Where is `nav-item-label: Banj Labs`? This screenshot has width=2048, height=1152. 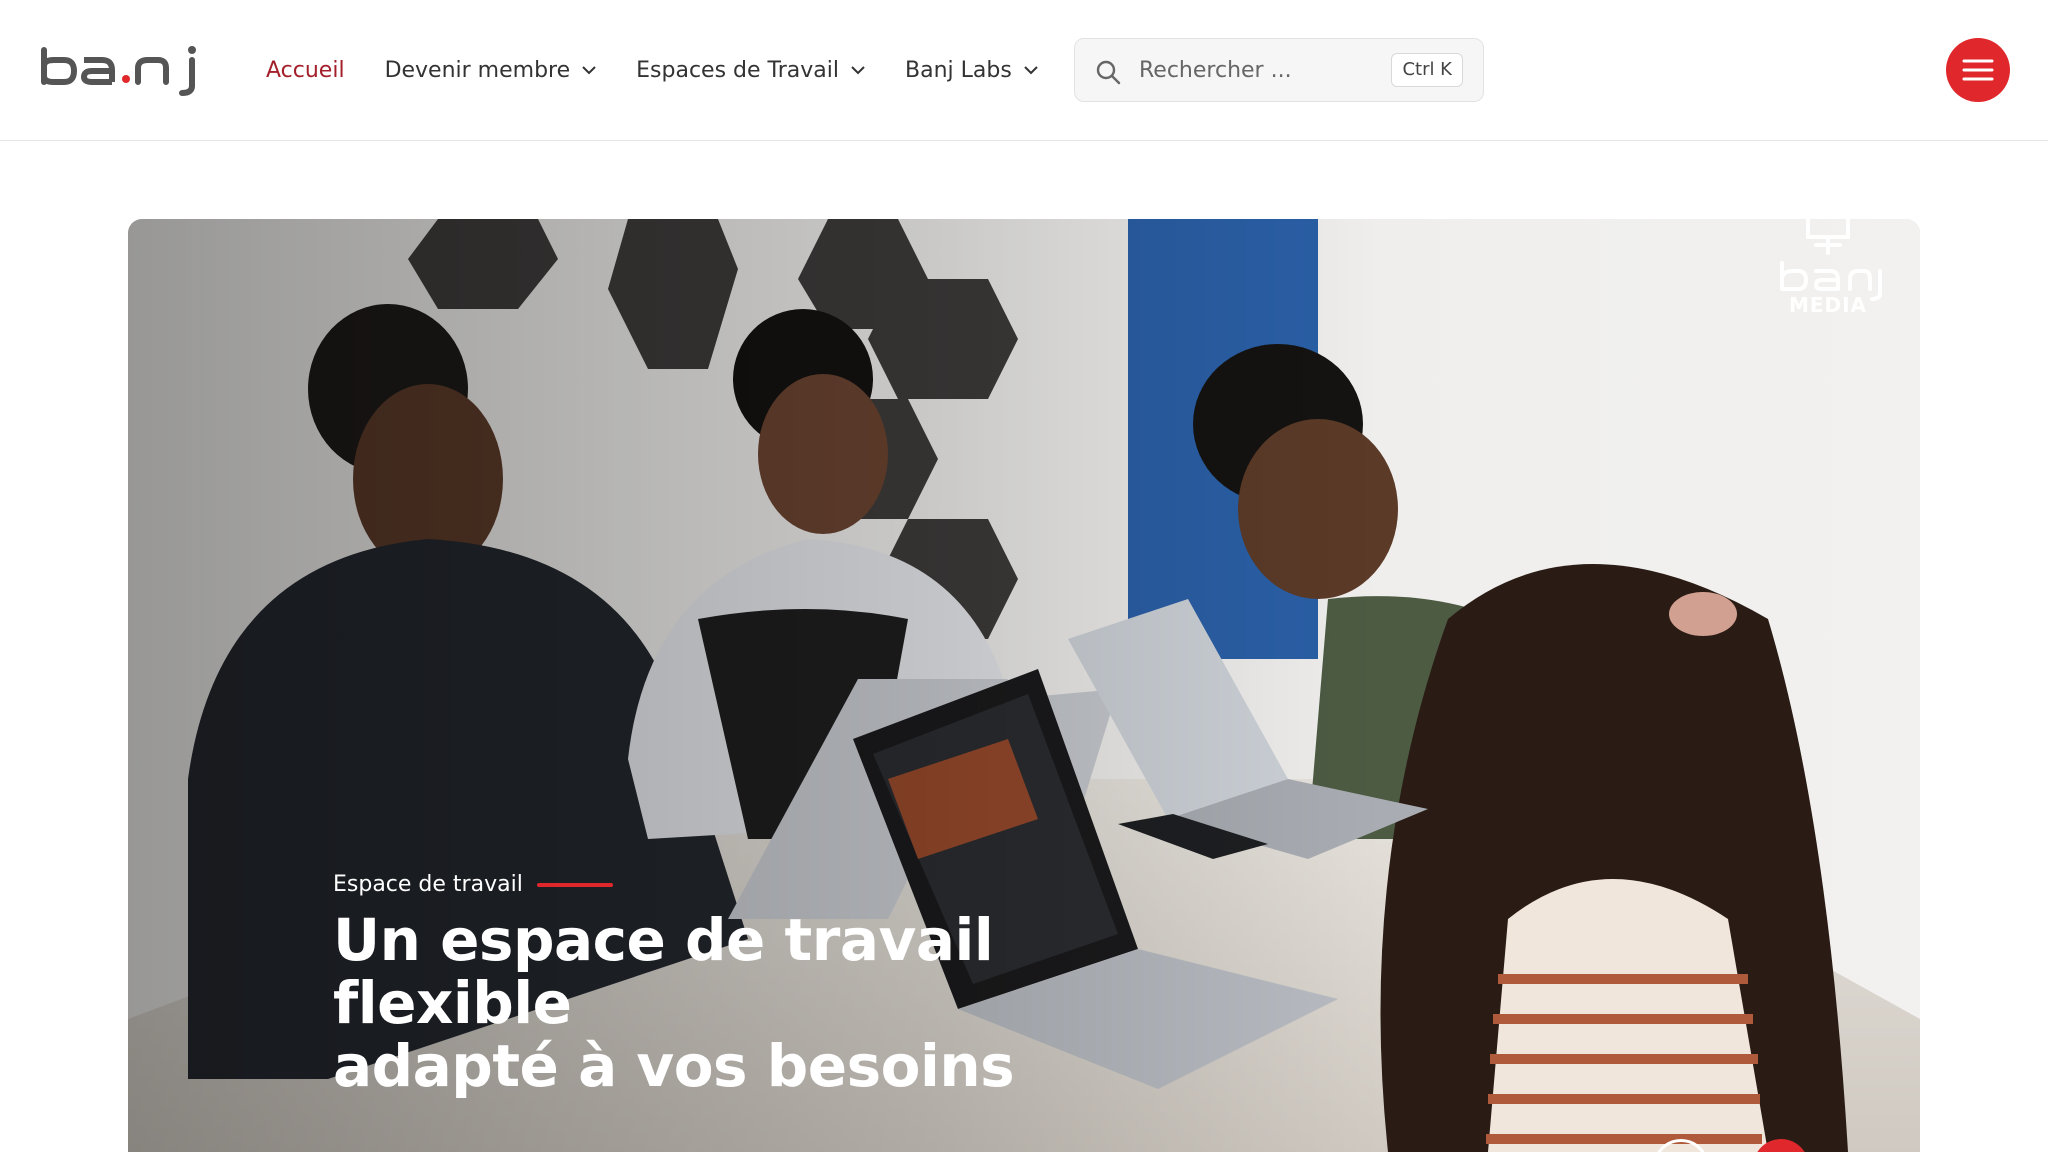
nav-item-label: Banj Labs is located at coordinates (958, 70).